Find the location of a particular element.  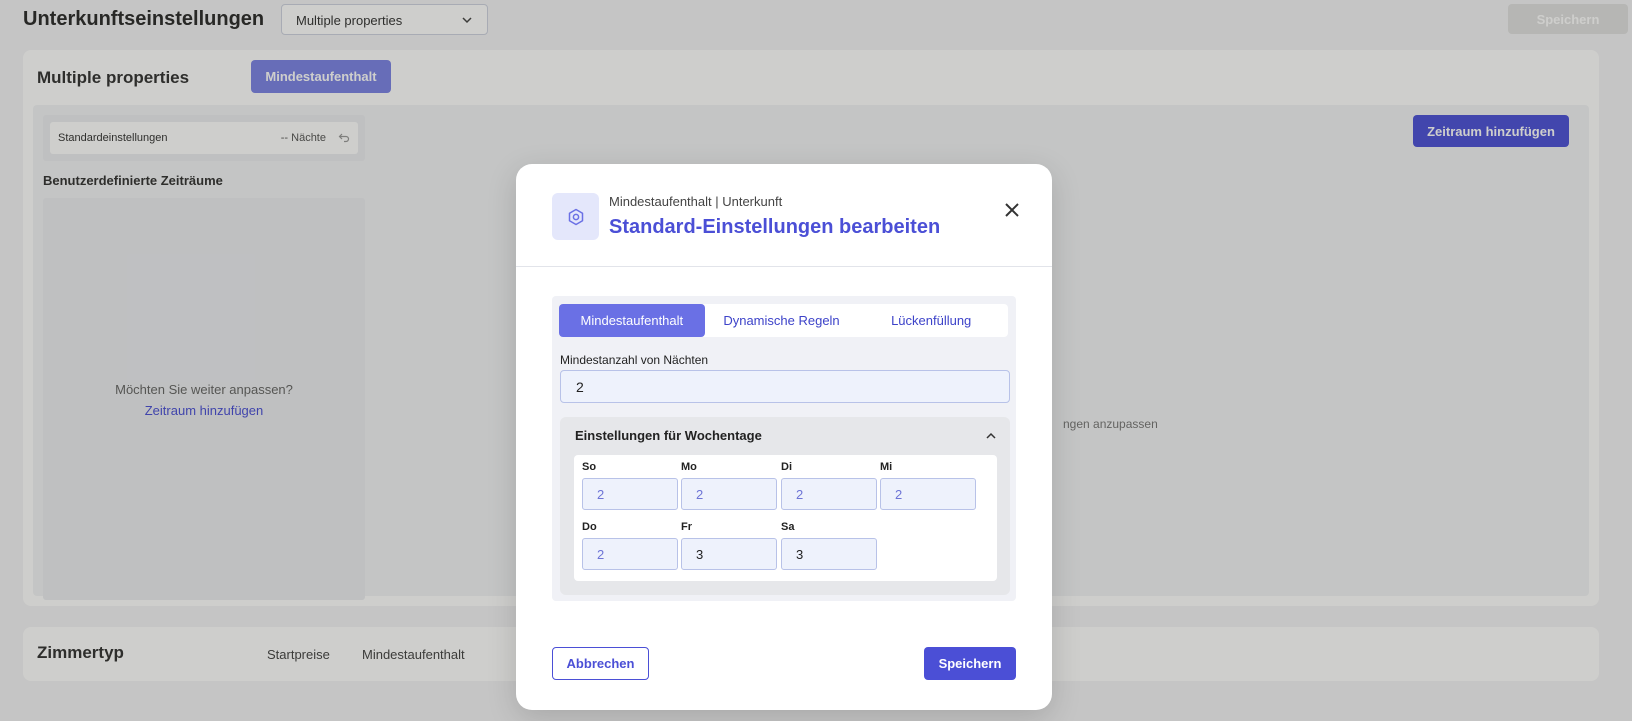

tab-dynamische-regeln: Dynamische Regeln is located at coordinates (782, 320).